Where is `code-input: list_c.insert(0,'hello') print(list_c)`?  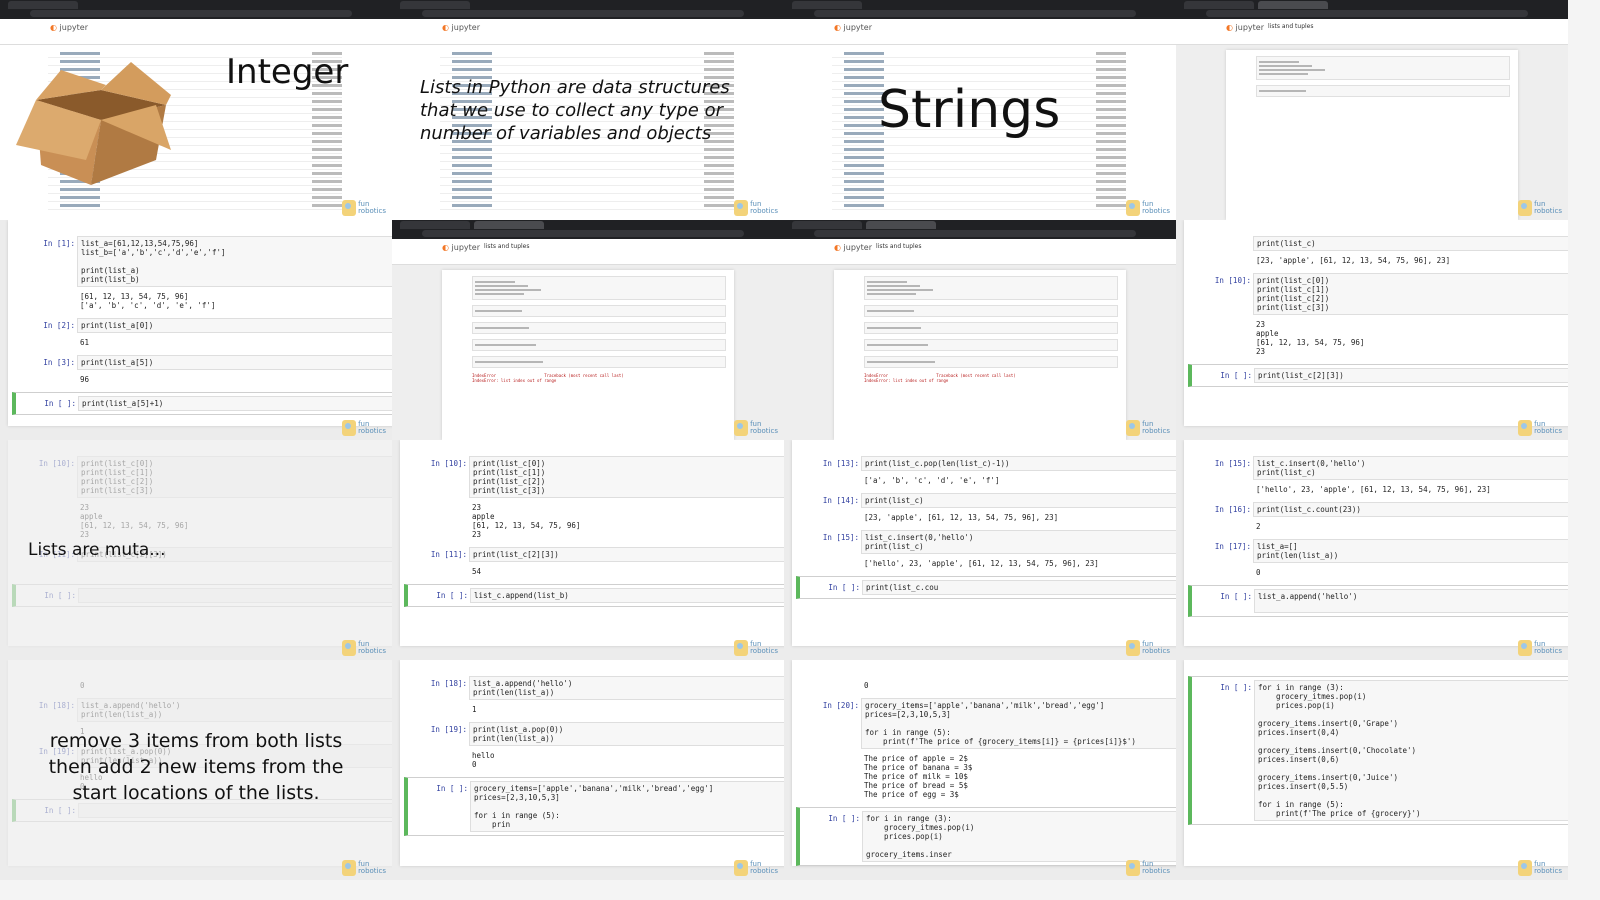 code-input: list_c.insert(0,'hello') print(list_c) is located at coordinates (1410, 468).